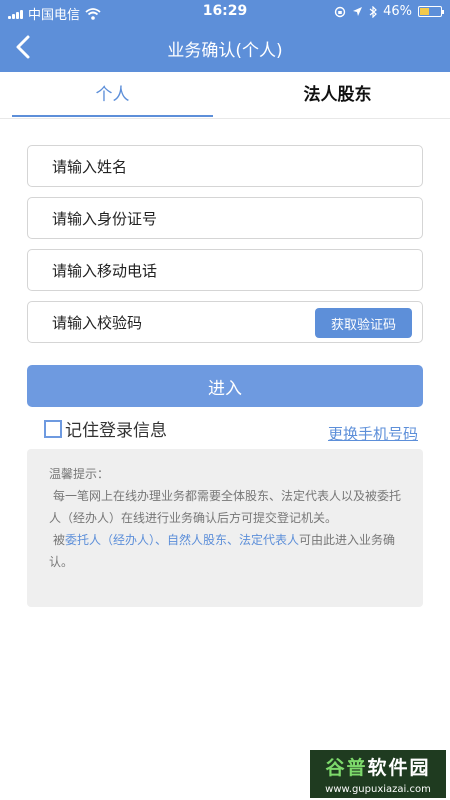 The height and width of the screenshot is (800, 450). I want to click on bluetooth-icon, so click(373, 11).